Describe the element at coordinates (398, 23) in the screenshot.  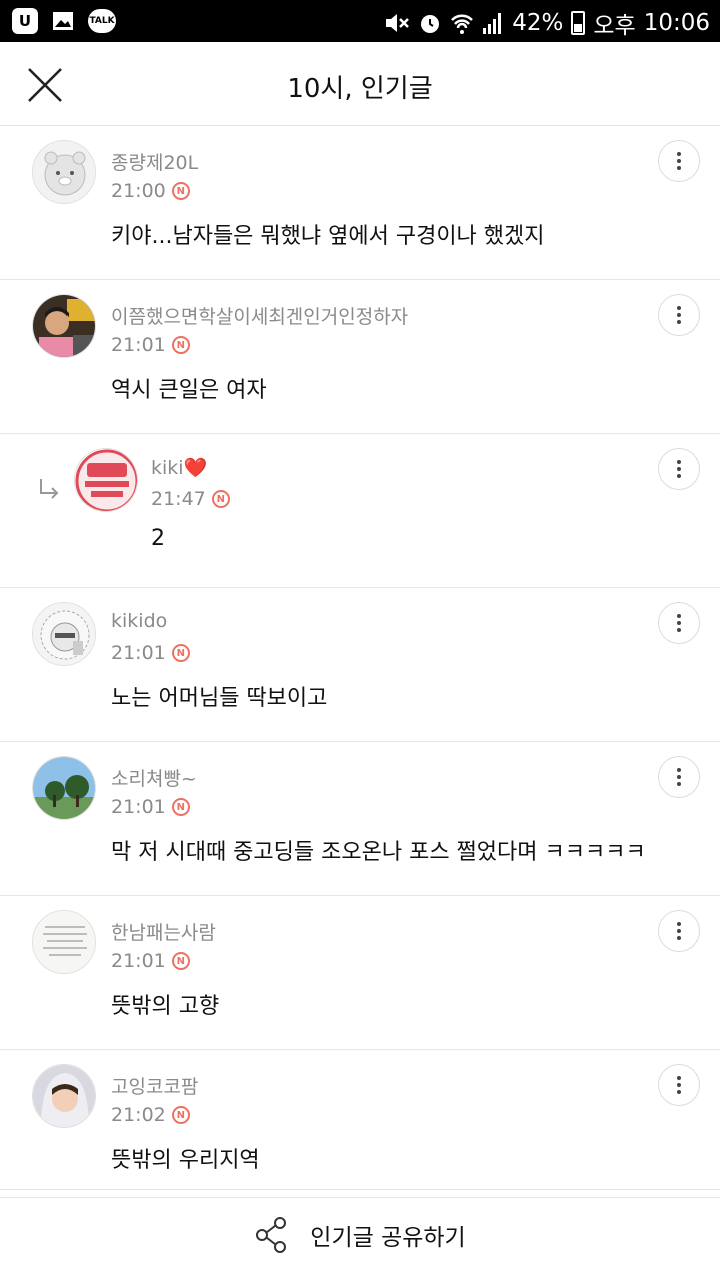
I see `mute-icon` at that location.